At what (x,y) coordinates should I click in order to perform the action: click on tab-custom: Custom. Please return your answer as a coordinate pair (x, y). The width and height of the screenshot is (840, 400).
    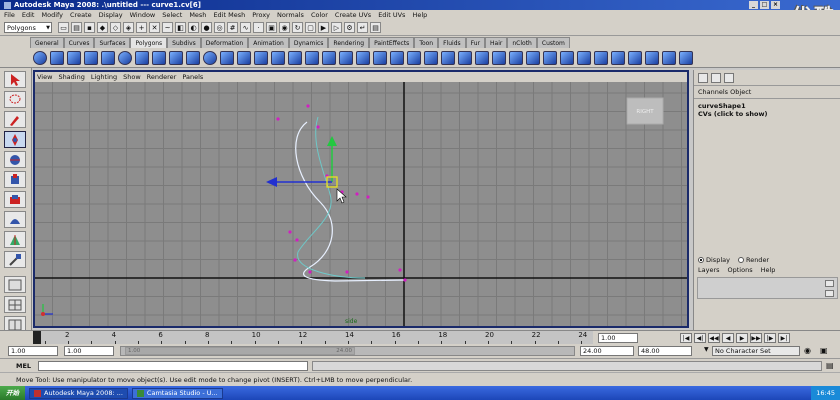
    Looking at the image, I should click on (553, 42).